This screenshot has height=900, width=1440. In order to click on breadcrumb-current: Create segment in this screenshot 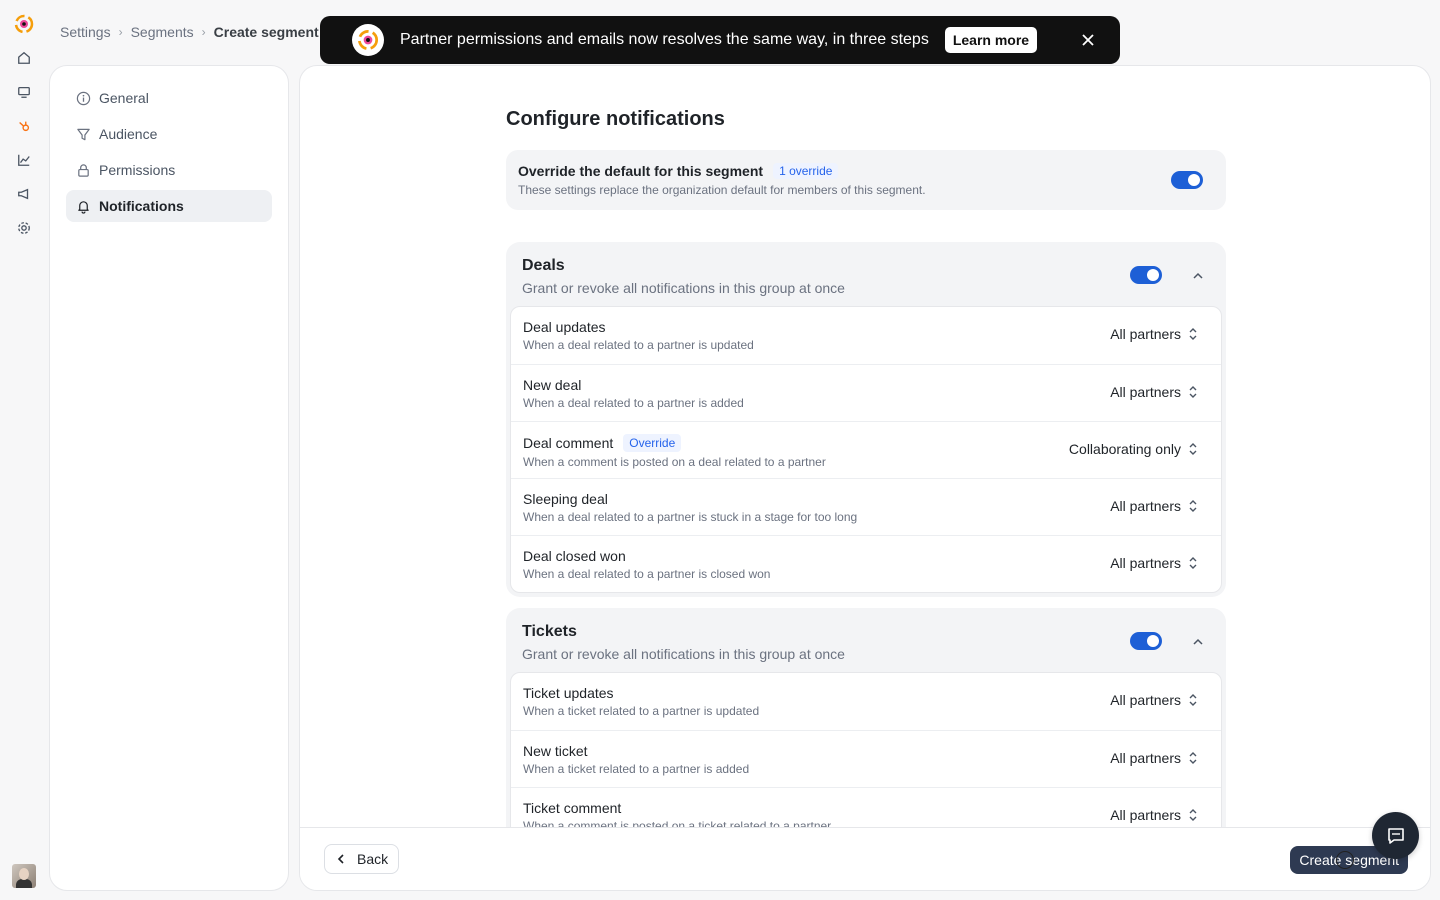, I will do `click(266, 32)`.